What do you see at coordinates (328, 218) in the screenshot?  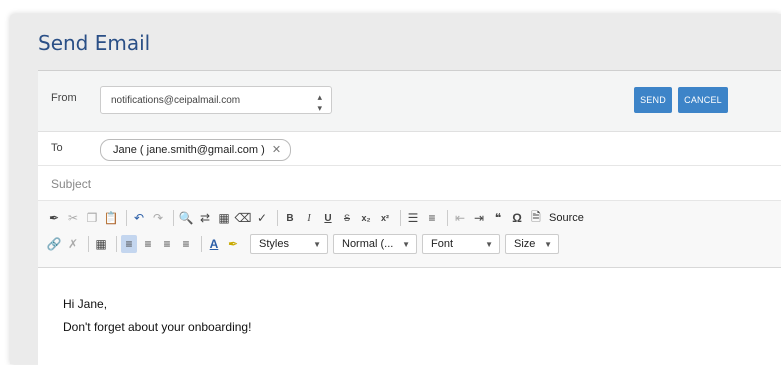 I see `underline-icon: U` at bounding box center [328, 218].